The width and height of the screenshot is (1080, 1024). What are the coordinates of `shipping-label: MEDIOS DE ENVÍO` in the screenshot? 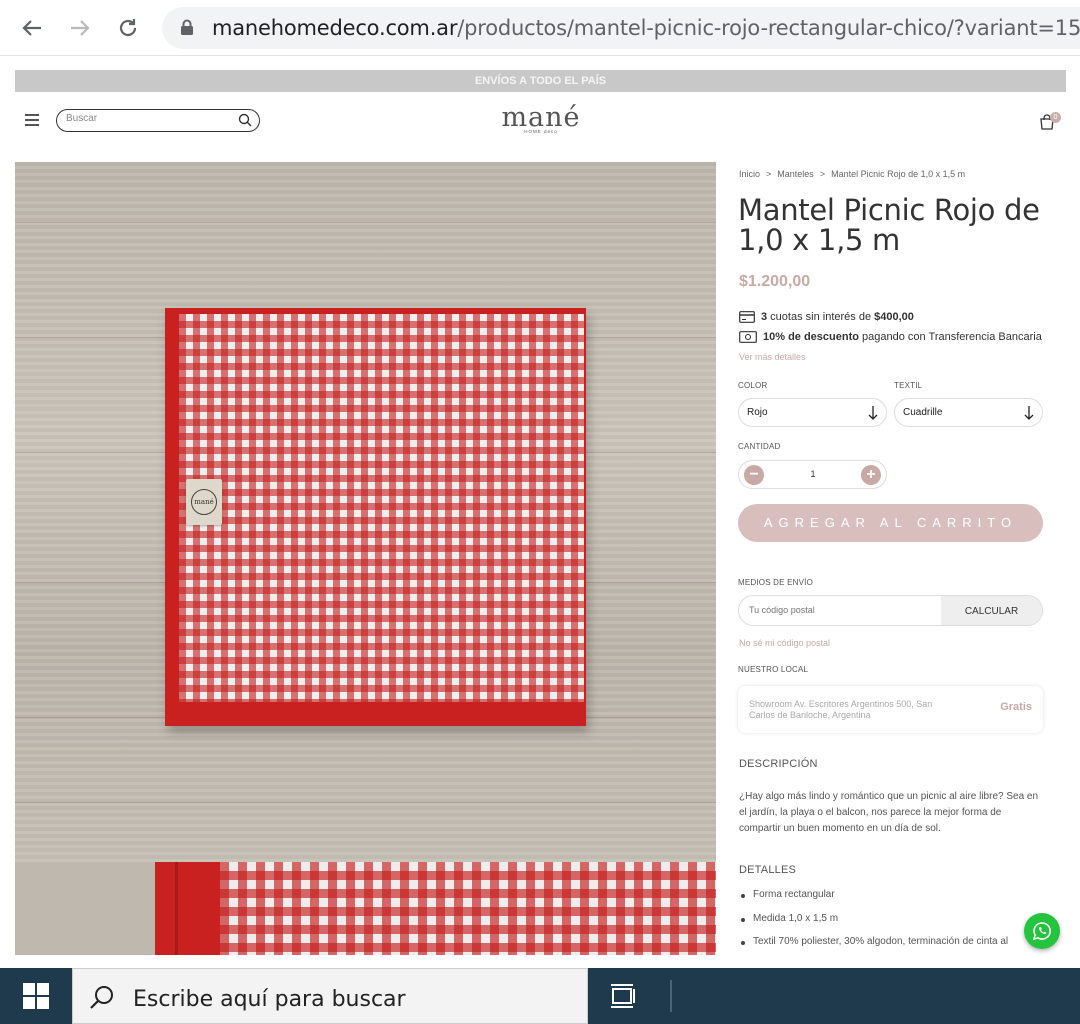 It's located at (776, 582).